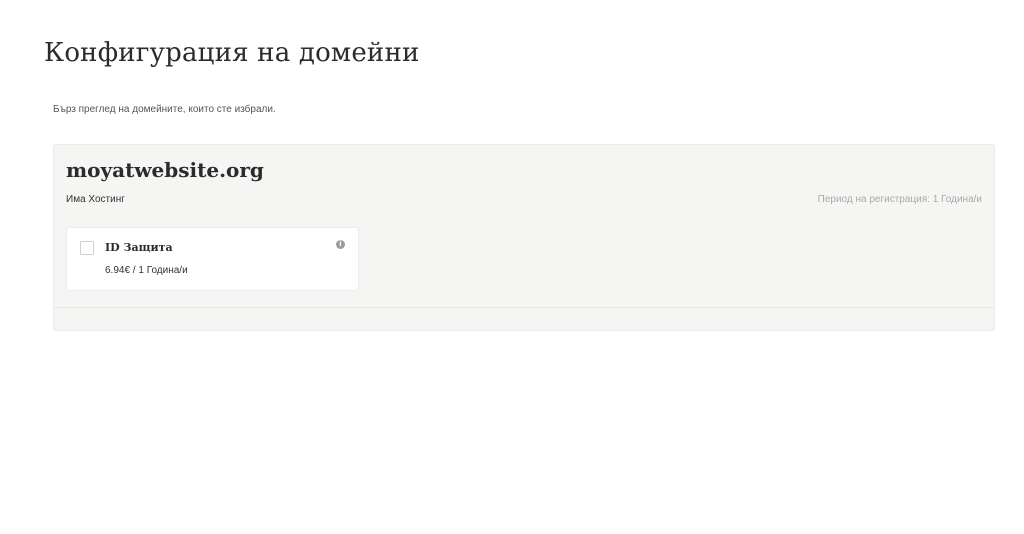 The width and height of the screenshot is (1024, 534). I want to click on hosting-label: Има Хостинг, so click(95, 199).